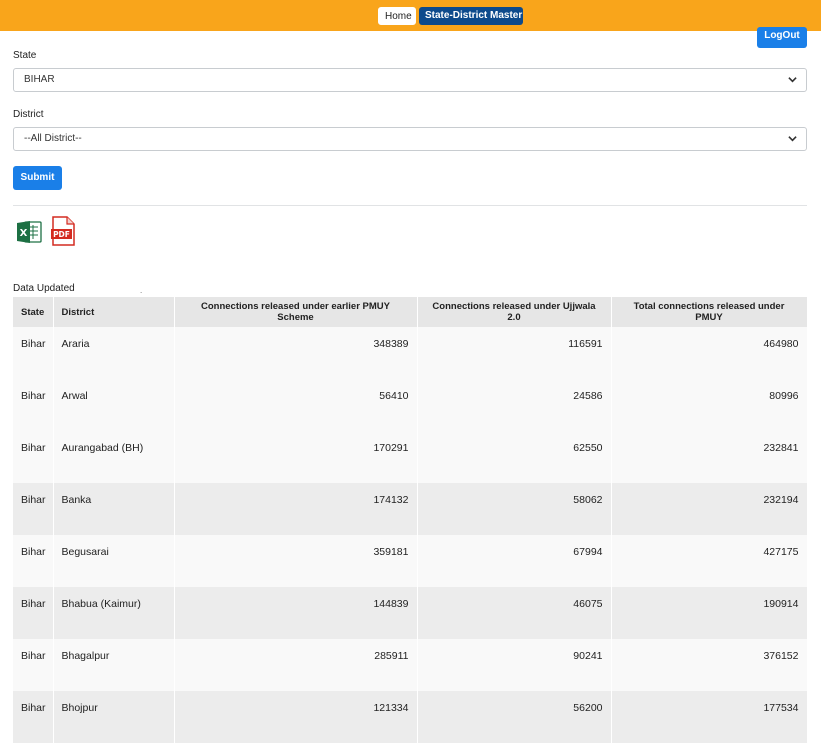 This screenshot has height=743, width=821. Describe the element at coordinates (410, 139) in the screenshot. I see `district-select: --All District--` at that location.